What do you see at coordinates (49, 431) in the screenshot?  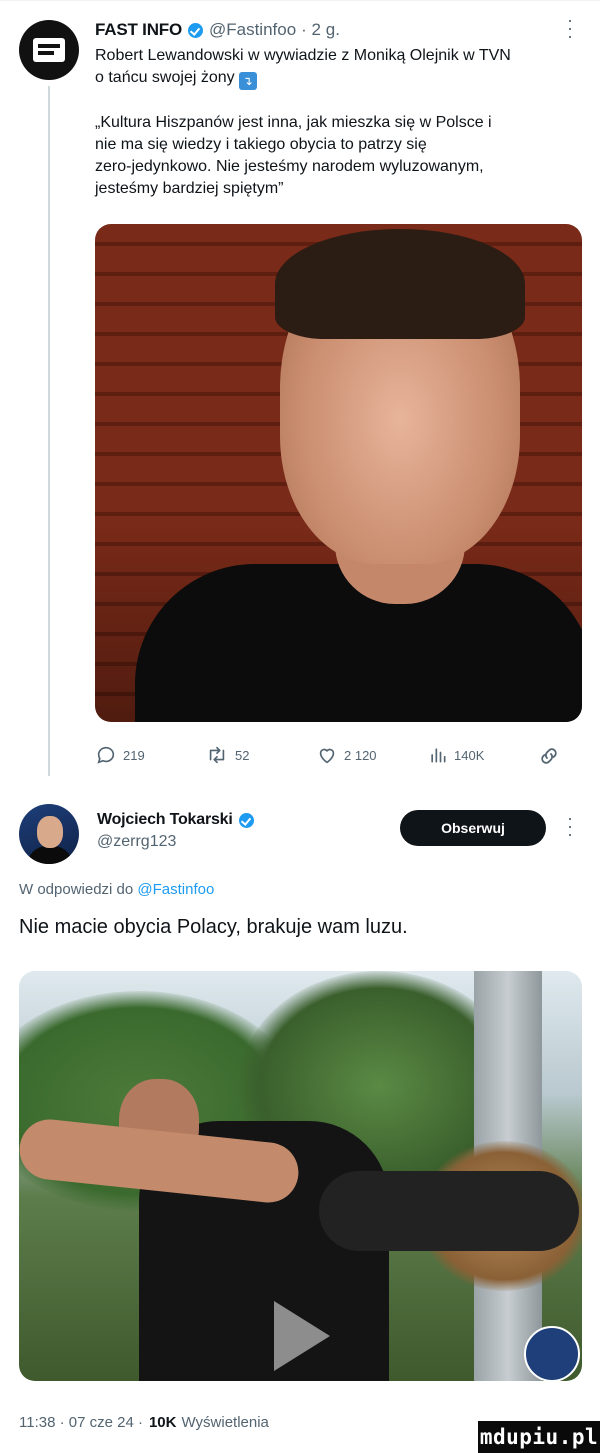 I see `thread-connector-line` at bounding box center [49, 431].